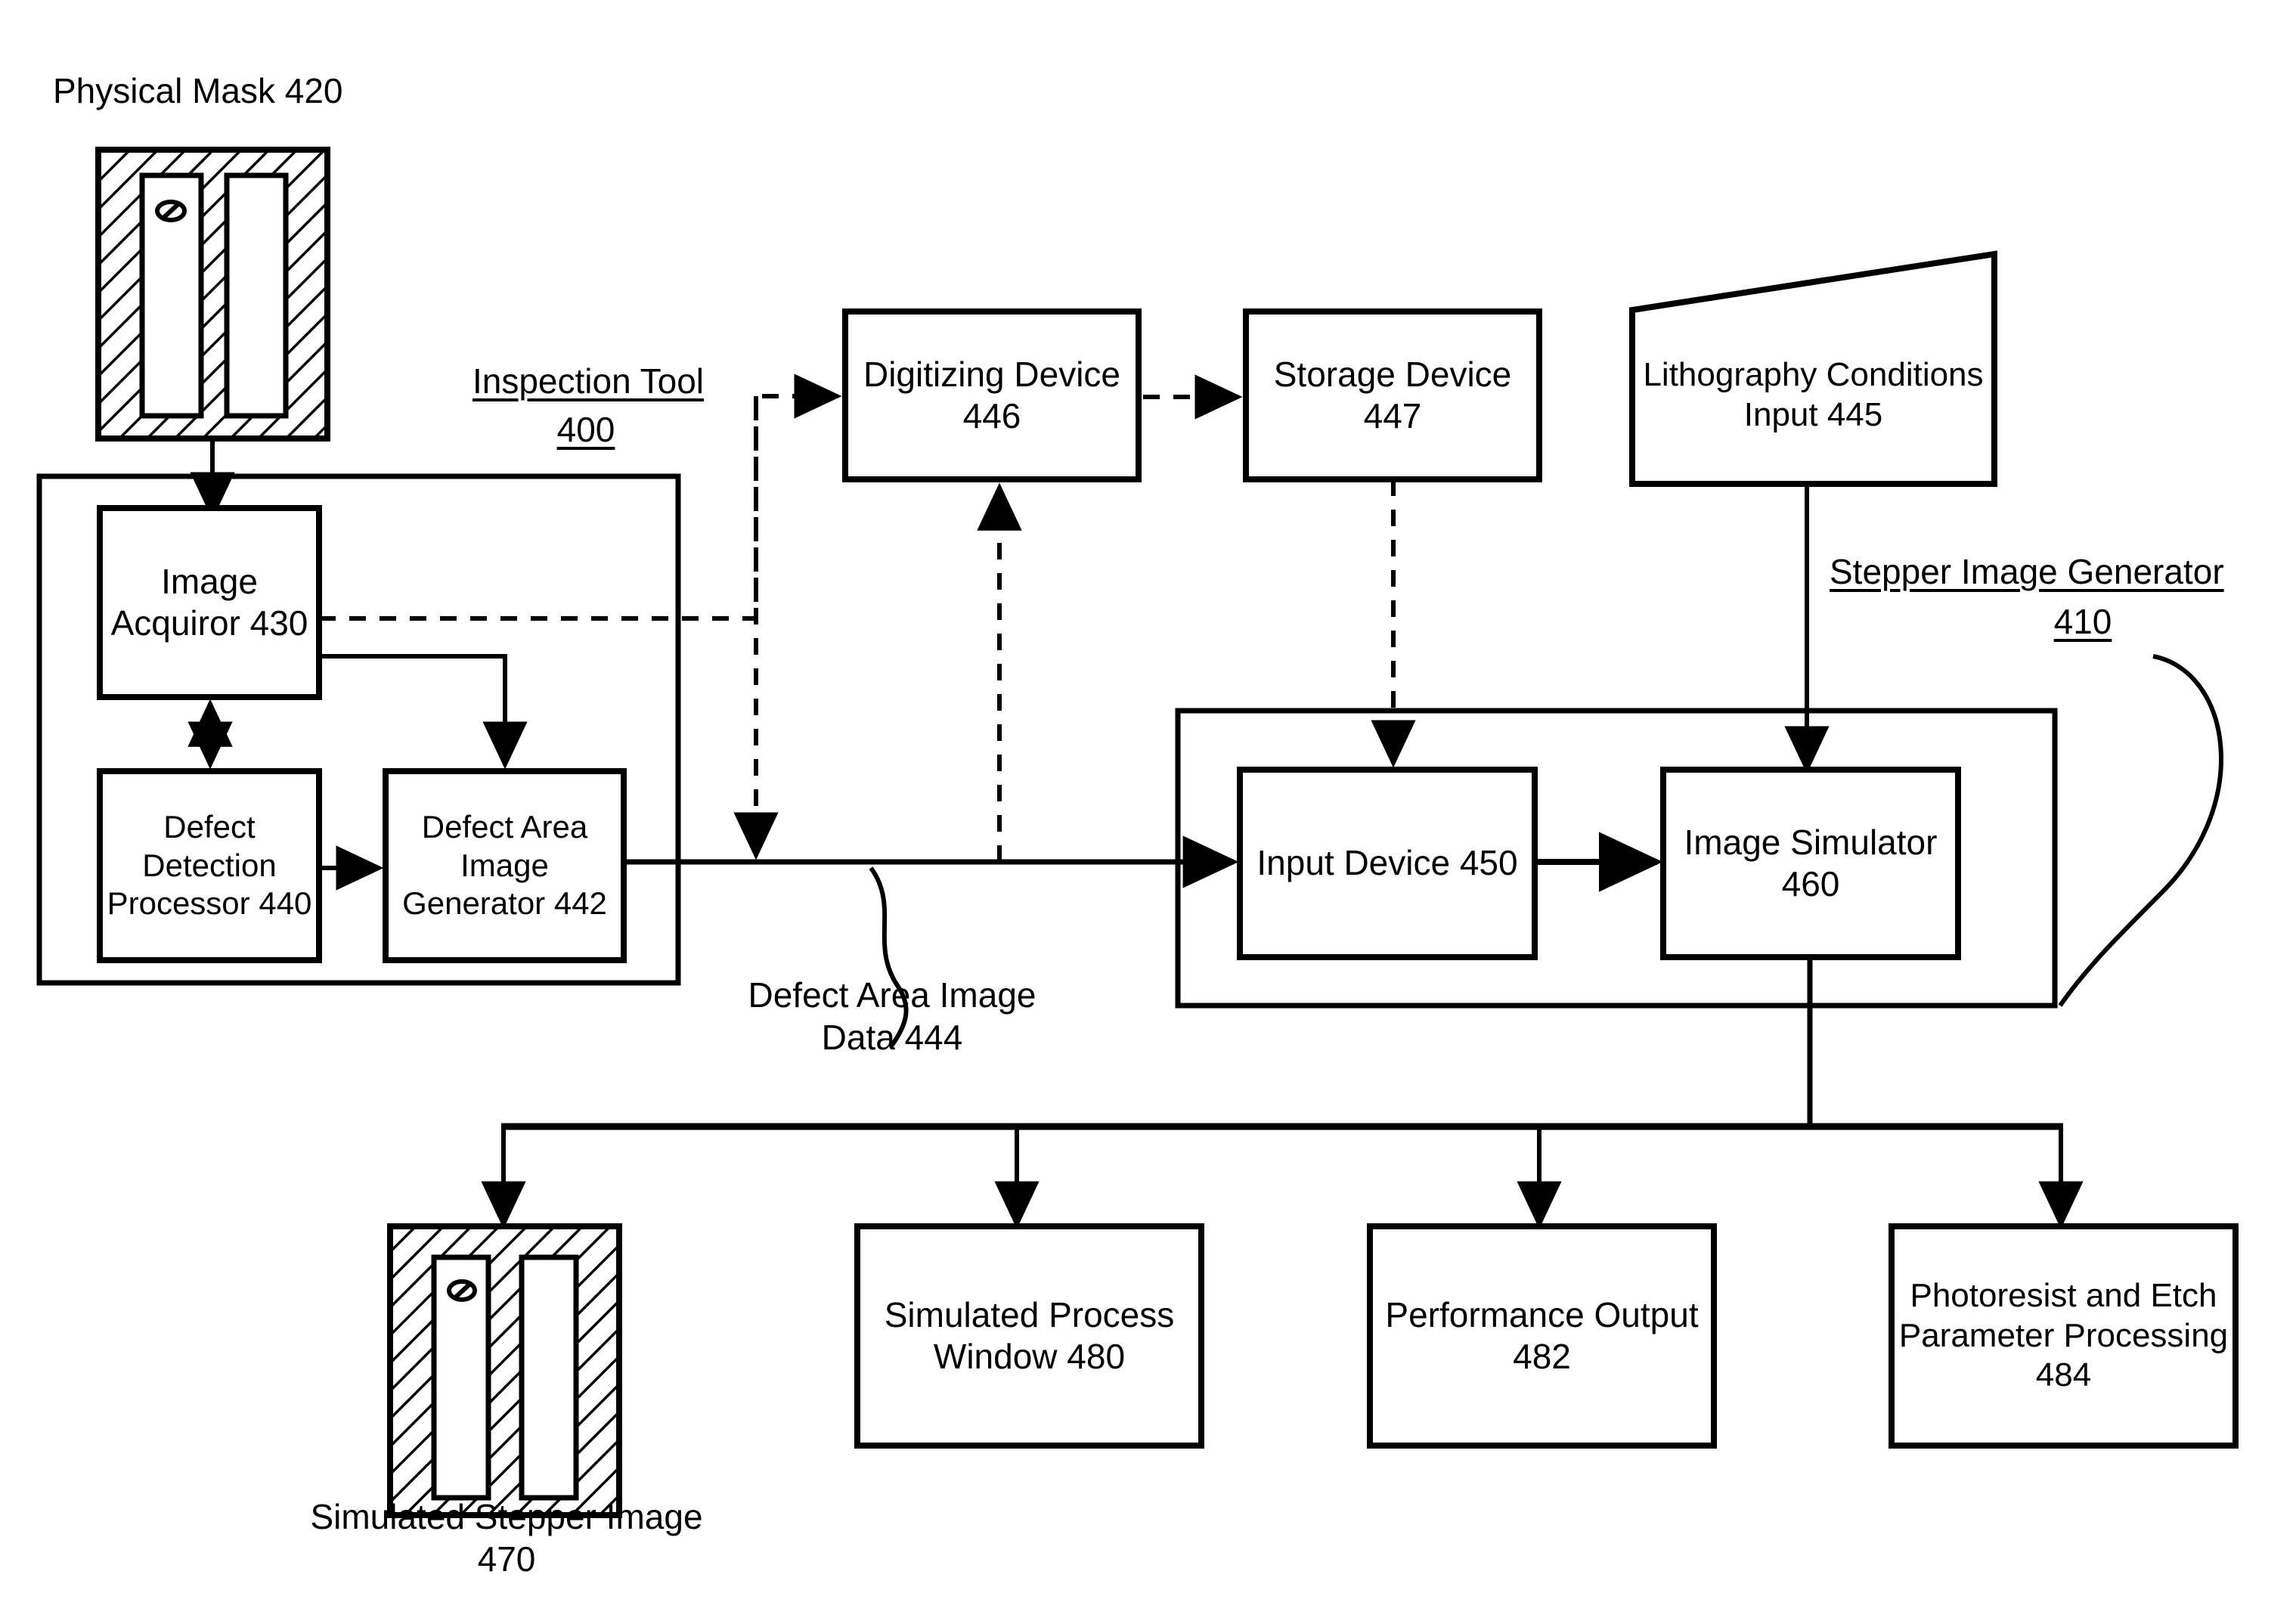  What do you see at coordinates (588, 381) in the screenshot?
I see `inspection-tool-label: Inspection Tool` at bounding box center [588, 381].